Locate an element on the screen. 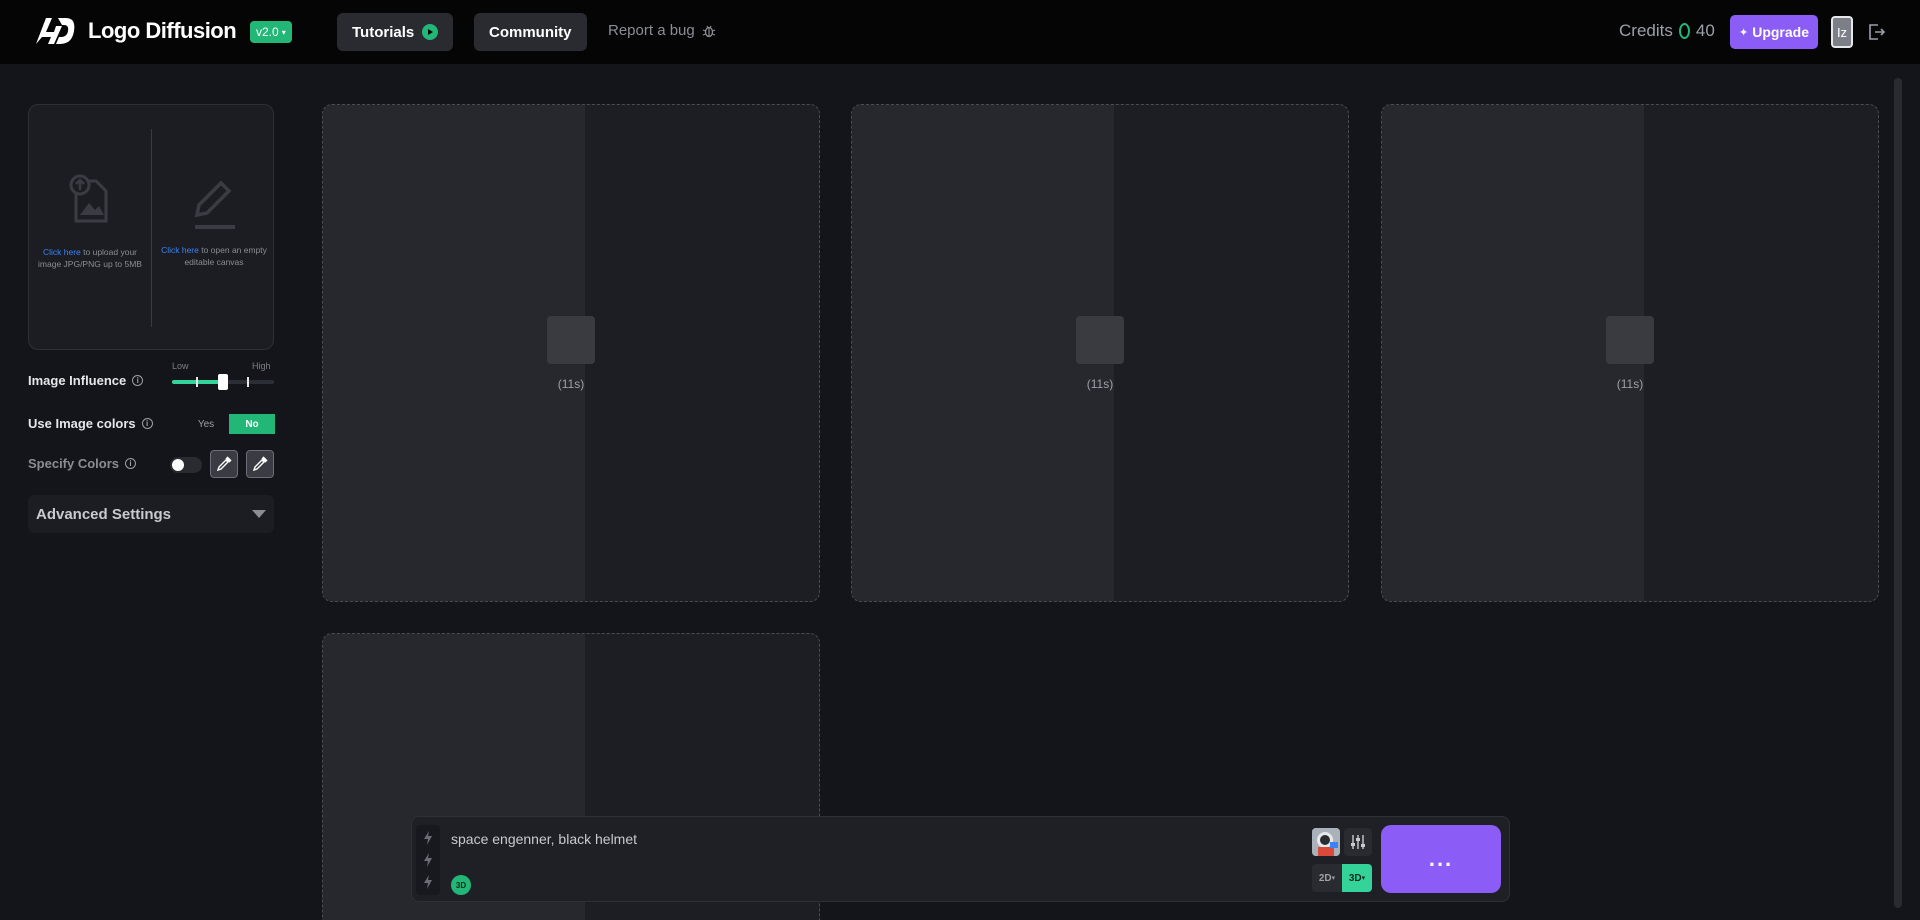 The height and width of the screenshot is (920, 1920). tutorials-button: Tutorials is located at coordinates (395, 32).